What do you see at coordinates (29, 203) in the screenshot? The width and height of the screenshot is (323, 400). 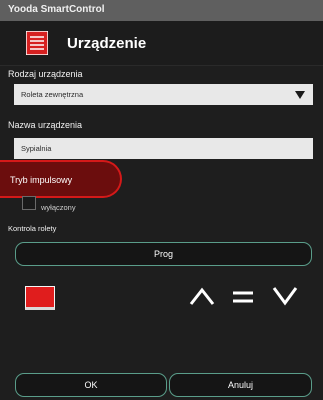 I see `pulse-mode-checkbox` at bounding box center [29, 203].